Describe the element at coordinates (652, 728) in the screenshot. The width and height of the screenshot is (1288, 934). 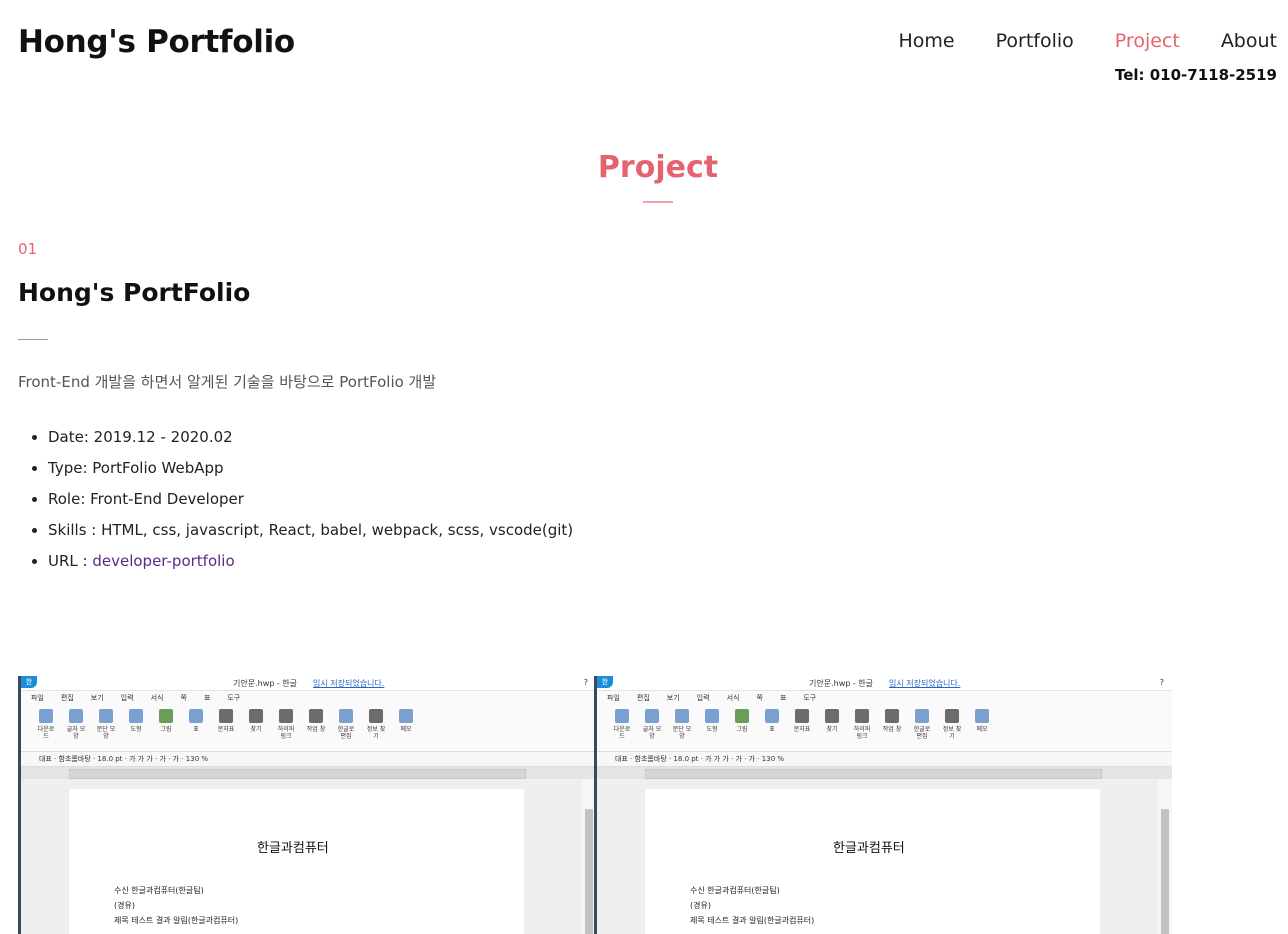
I see `ribbon-char: 글자 모양` at that location.